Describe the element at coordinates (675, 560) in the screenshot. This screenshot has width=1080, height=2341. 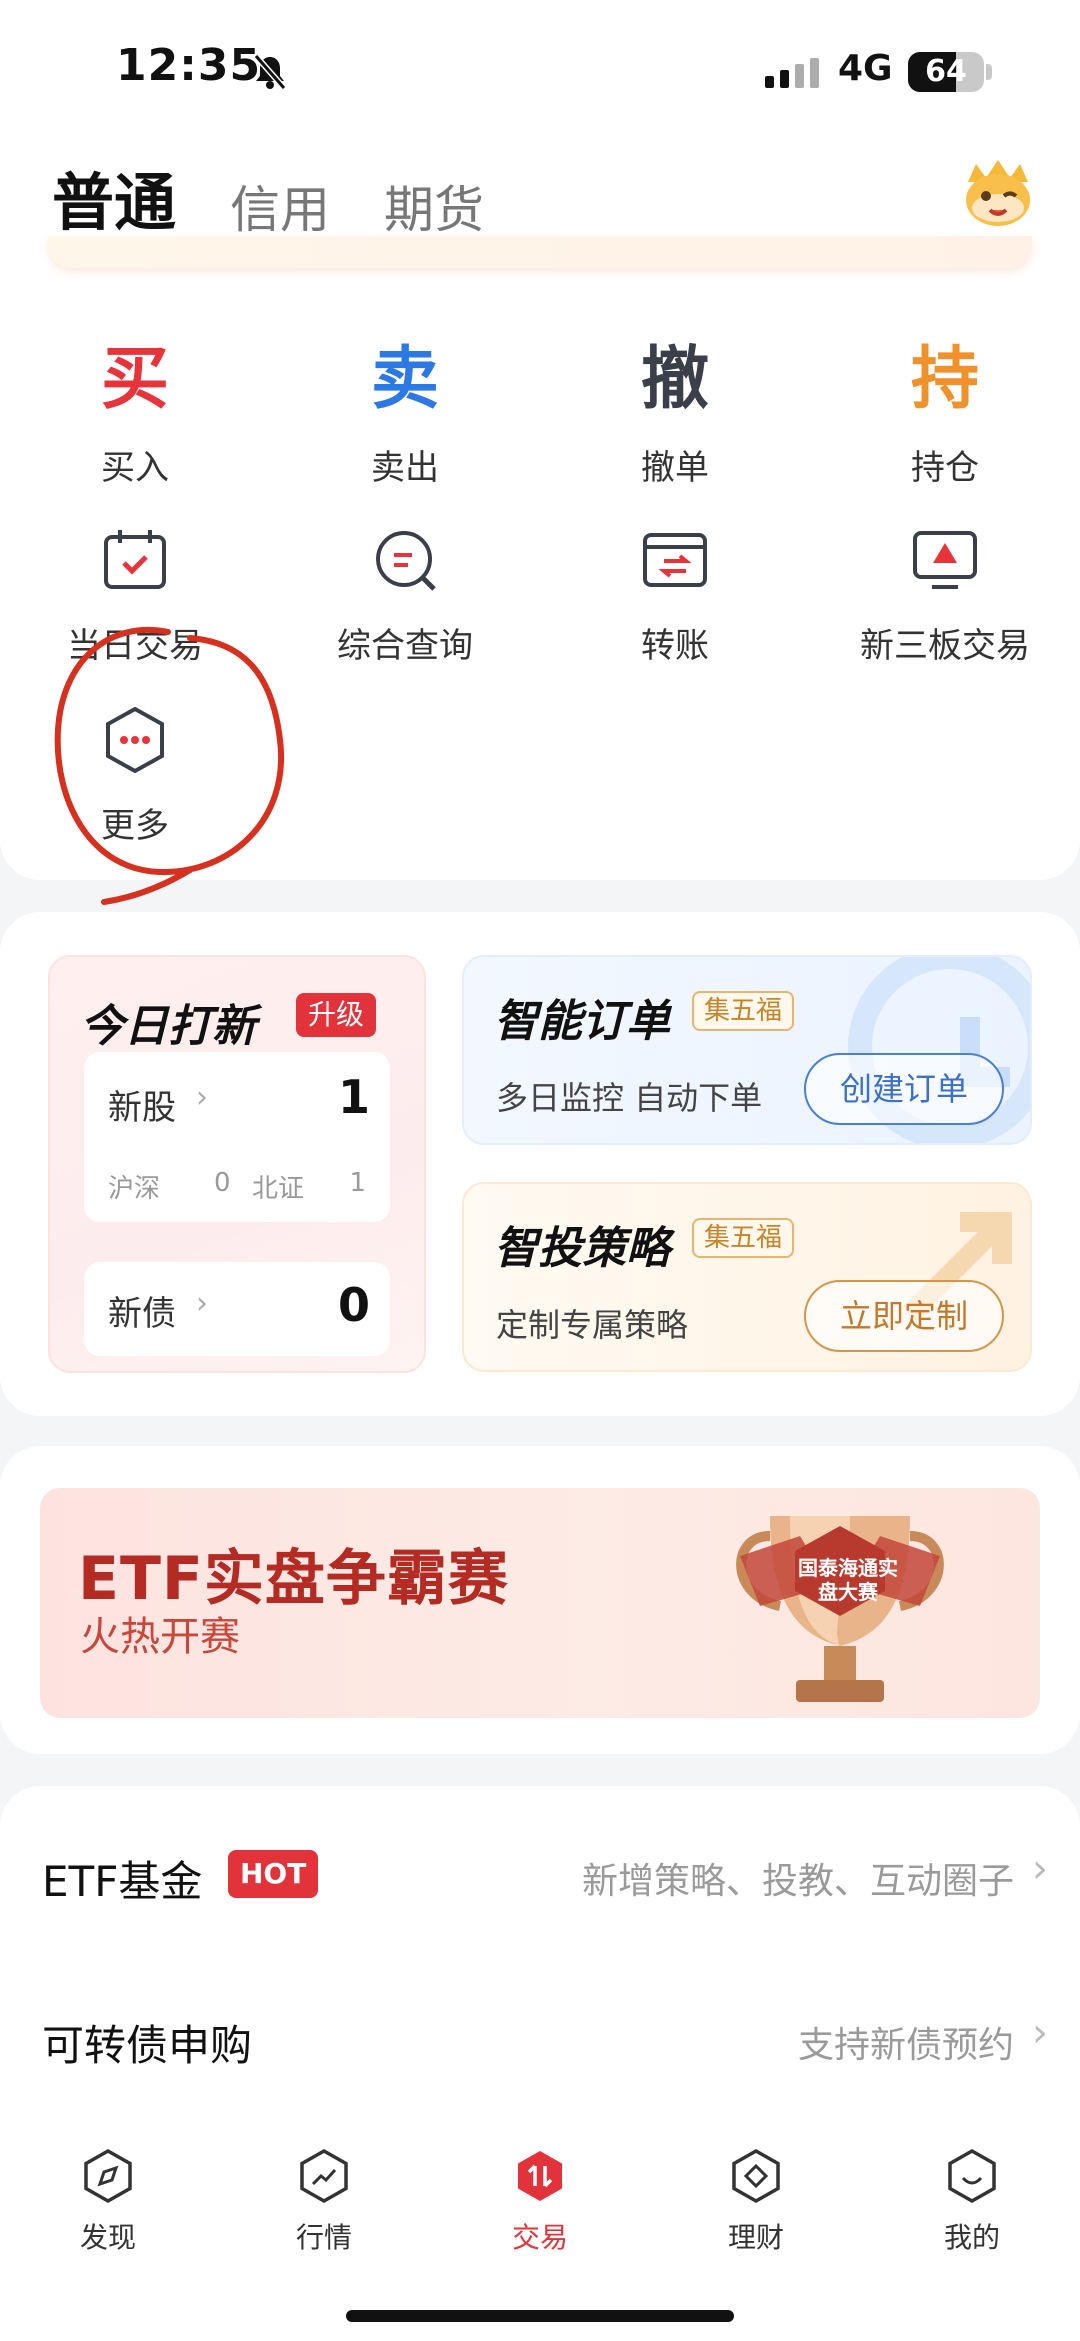
I see `transfer-icon` at that location.